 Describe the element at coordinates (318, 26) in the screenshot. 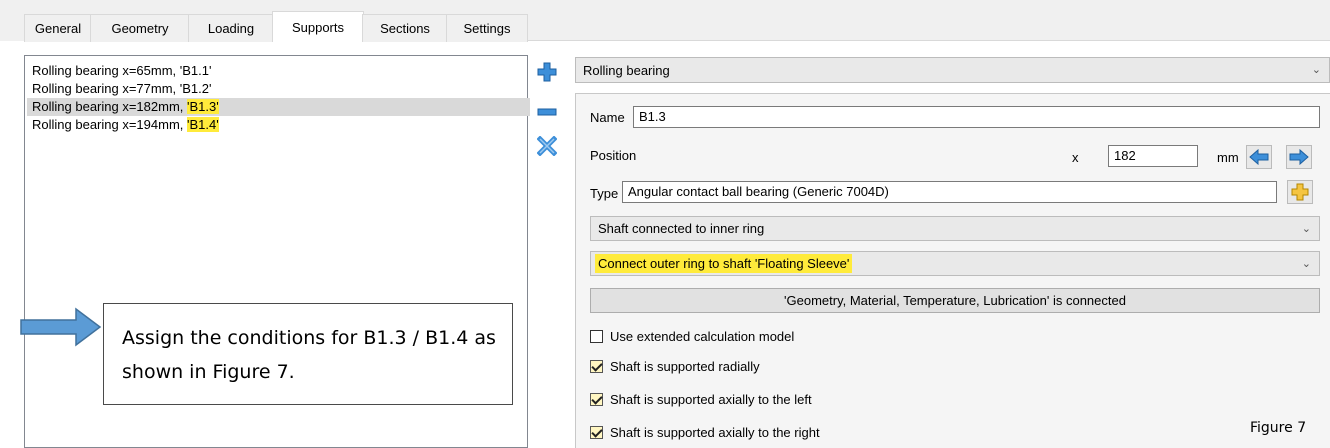

I see `tab-supports: Supports` at that location.